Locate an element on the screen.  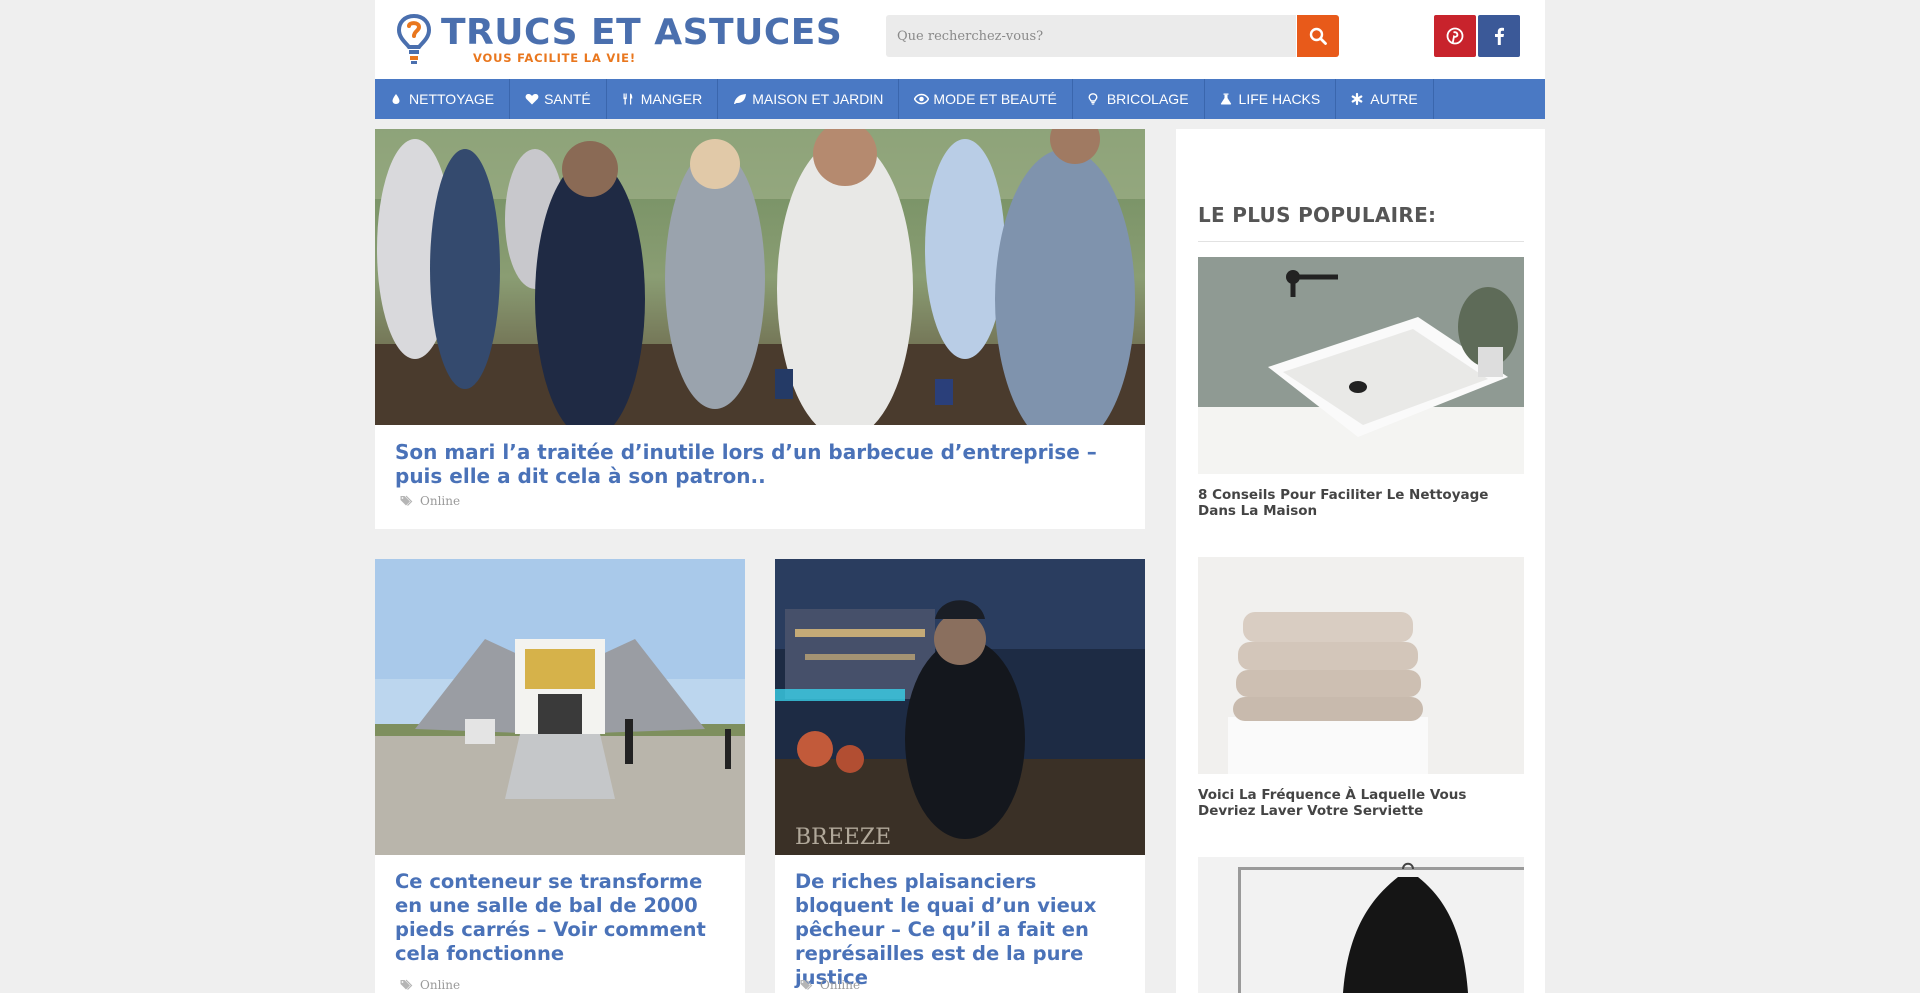
eye-icon is located at coordinates (922, 99).